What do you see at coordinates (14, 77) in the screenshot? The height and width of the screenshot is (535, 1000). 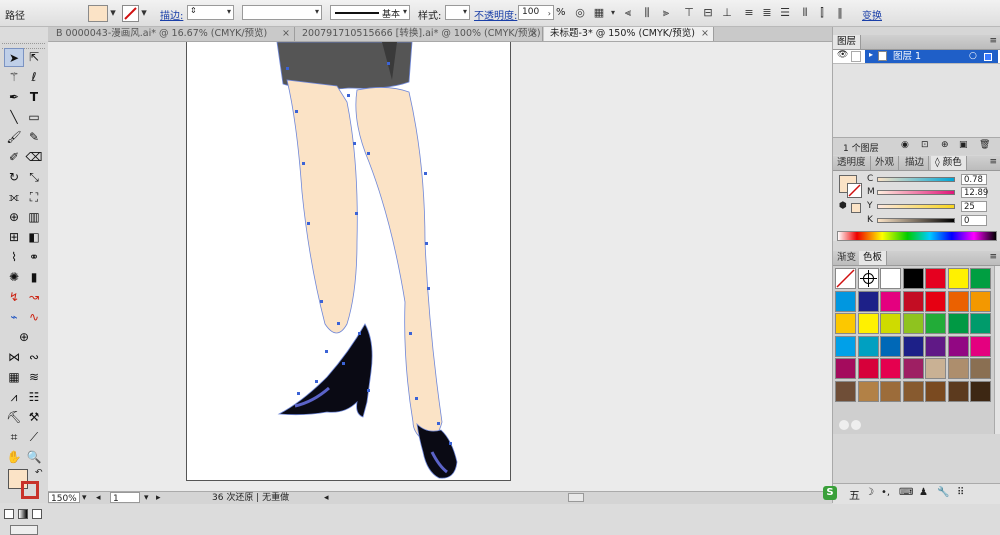 I see `magic-wand-tool-icon: ⚚` at bounding box center [14, 77].